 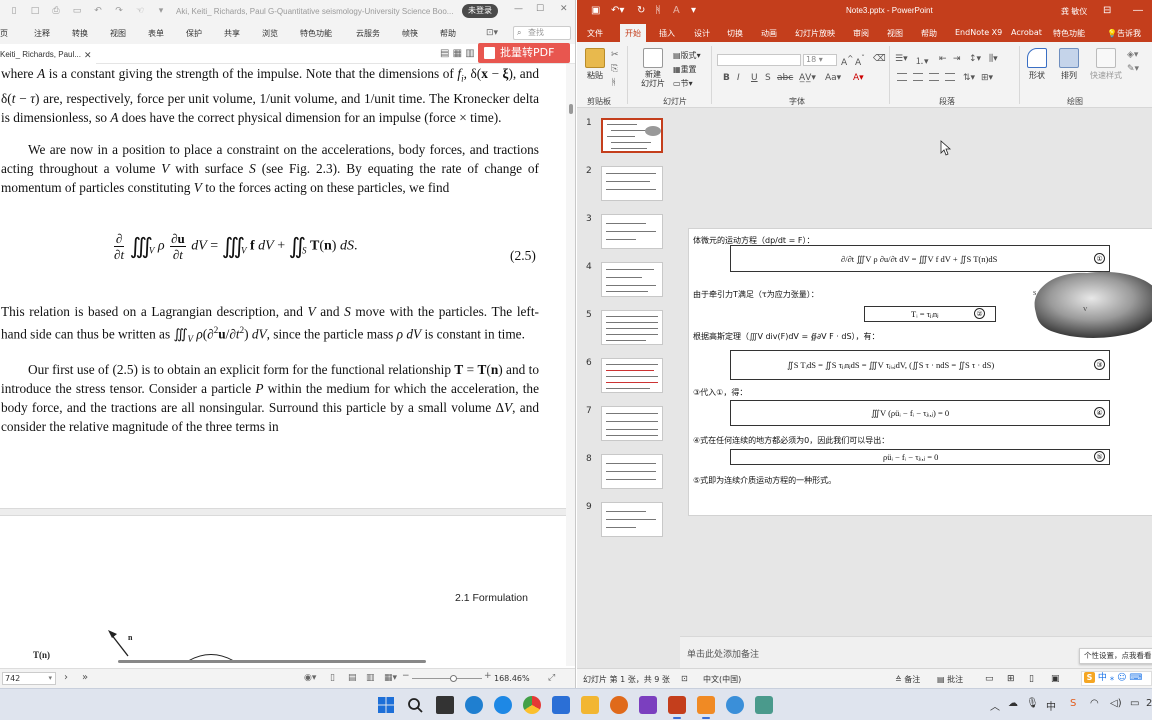 I want to click on slide-thumbnail-pane: 1 2 3 4 5 6 7 8 9, so click(x=628, y=388).